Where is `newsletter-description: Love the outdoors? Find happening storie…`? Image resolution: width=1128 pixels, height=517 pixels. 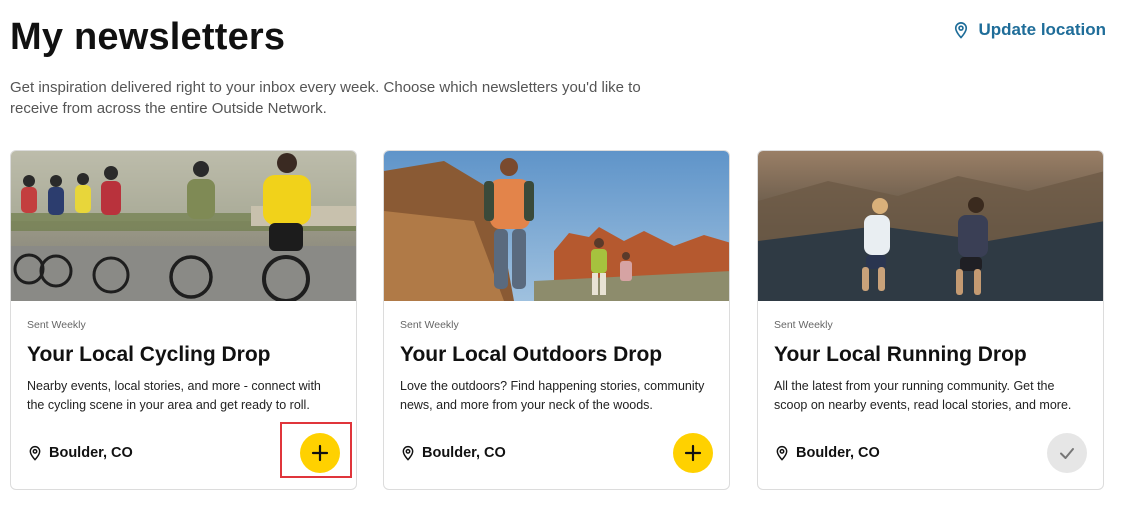
newsletter-description: Love the outdoors? Find happening storie… is located at coordinates (552, 395).